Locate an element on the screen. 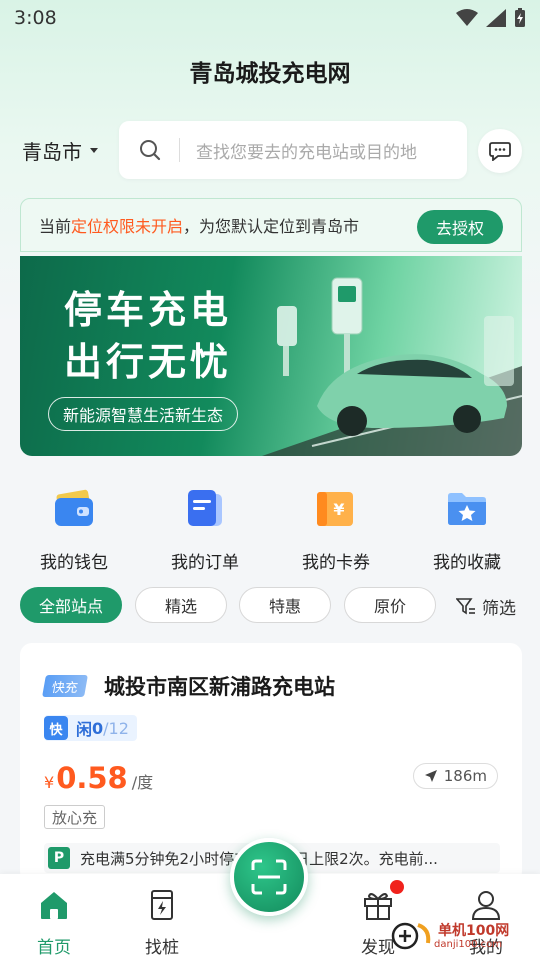 This screenshot has height=960, width=540. search-input: 查找您要去的充电站或目的地 is located at coordinates (293, 150).